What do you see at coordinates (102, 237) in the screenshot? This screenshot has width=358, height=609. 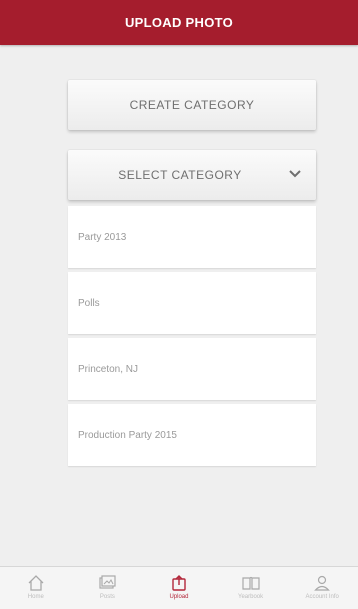 I see `category-item-label: Party 2013` at bounding box center [102, 237].